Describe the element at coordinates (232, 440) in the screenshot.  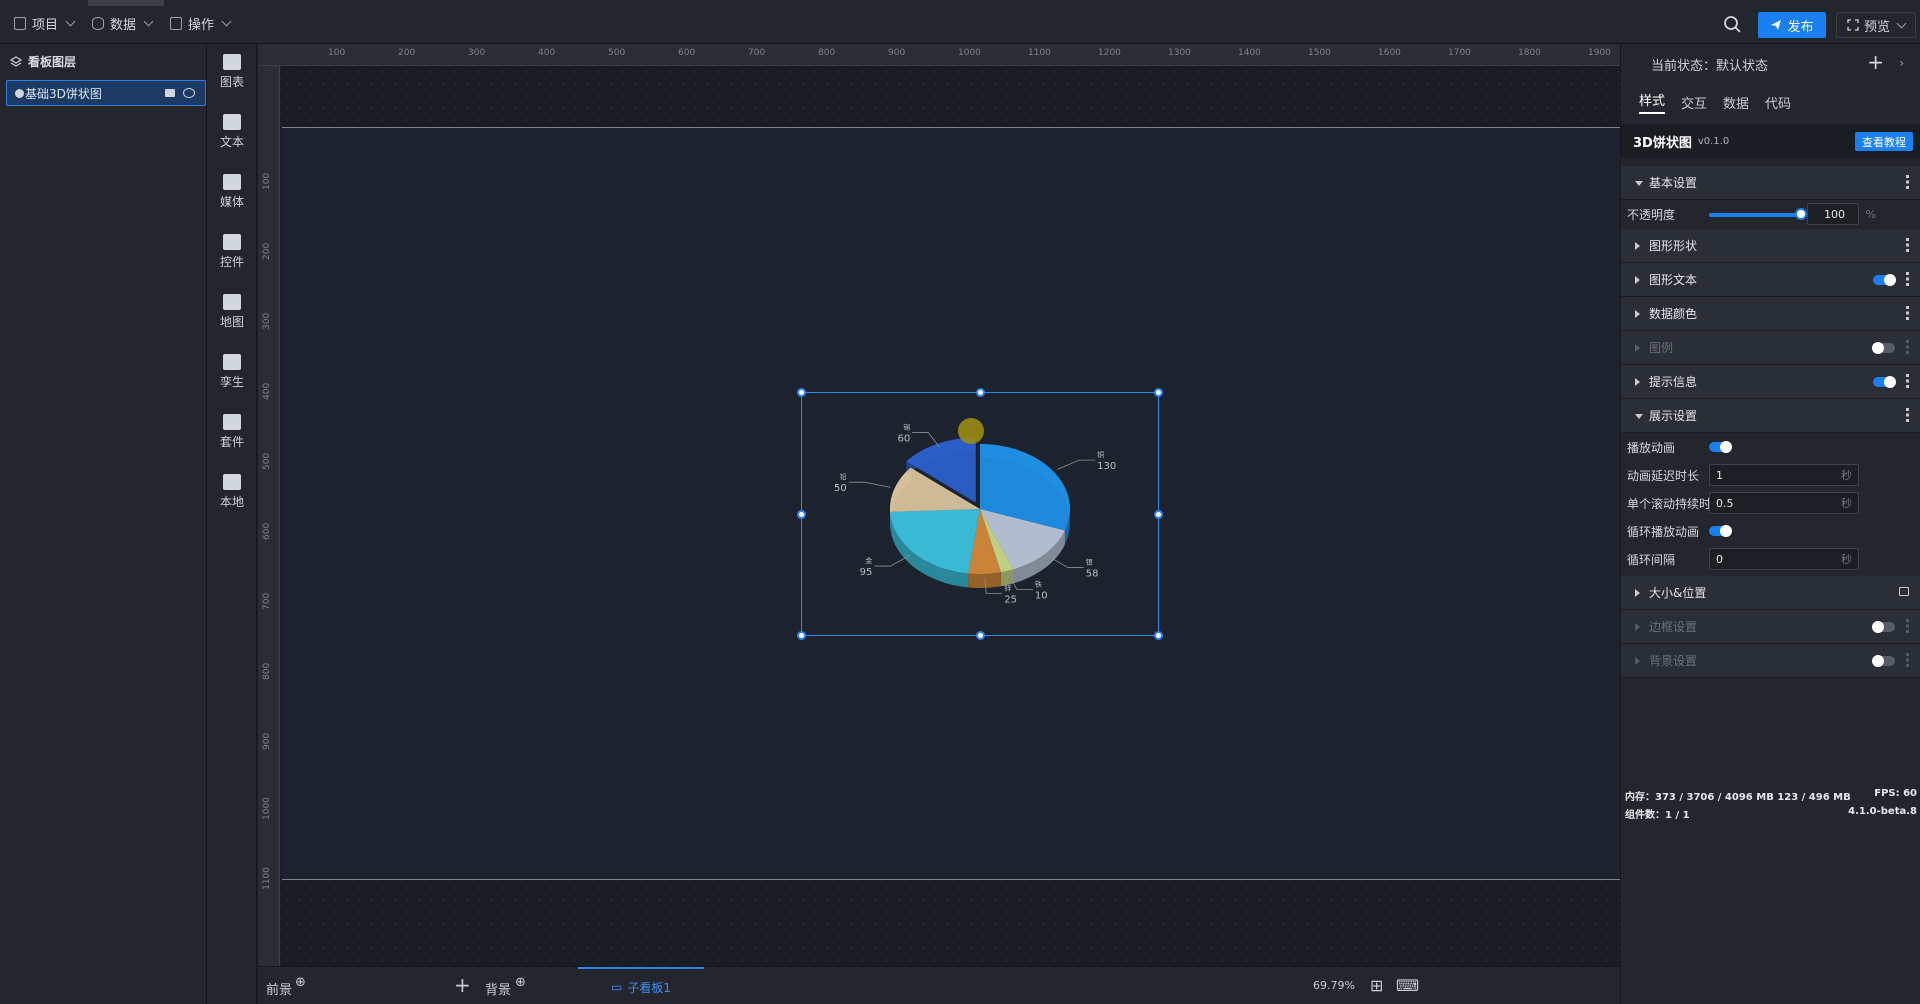
I see `tool-kit: 套件` at that location.